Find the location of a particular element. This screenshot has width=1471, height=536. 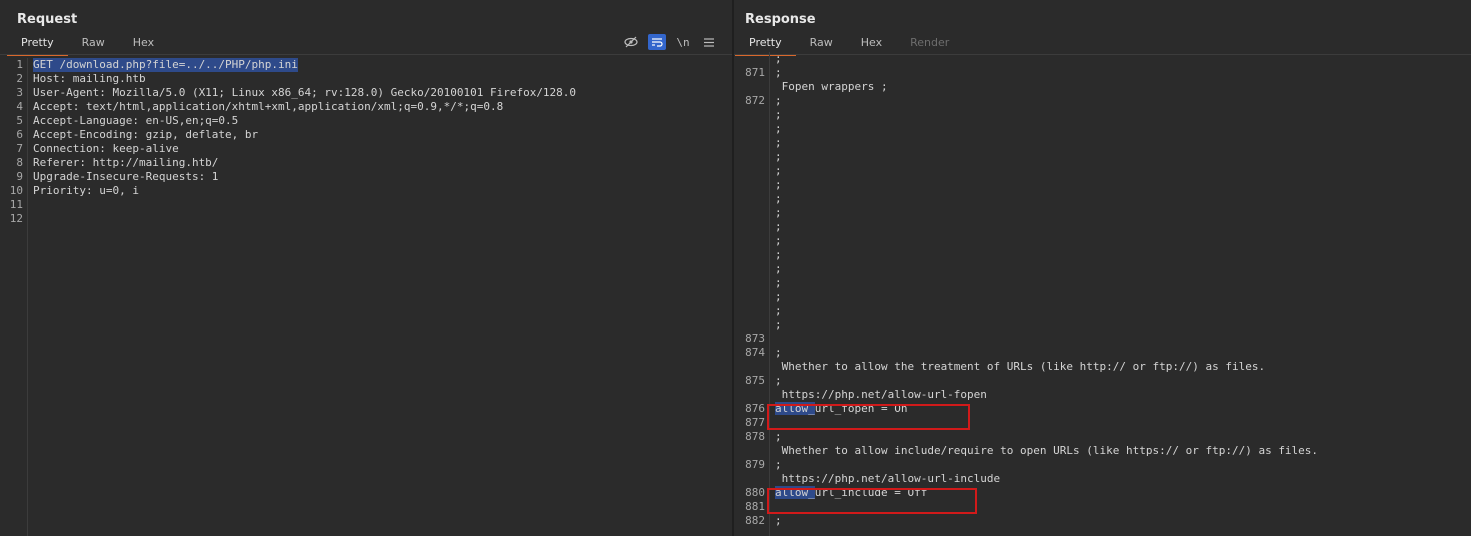

response-tab-hex: Hex is located at coordinates (871, 43).